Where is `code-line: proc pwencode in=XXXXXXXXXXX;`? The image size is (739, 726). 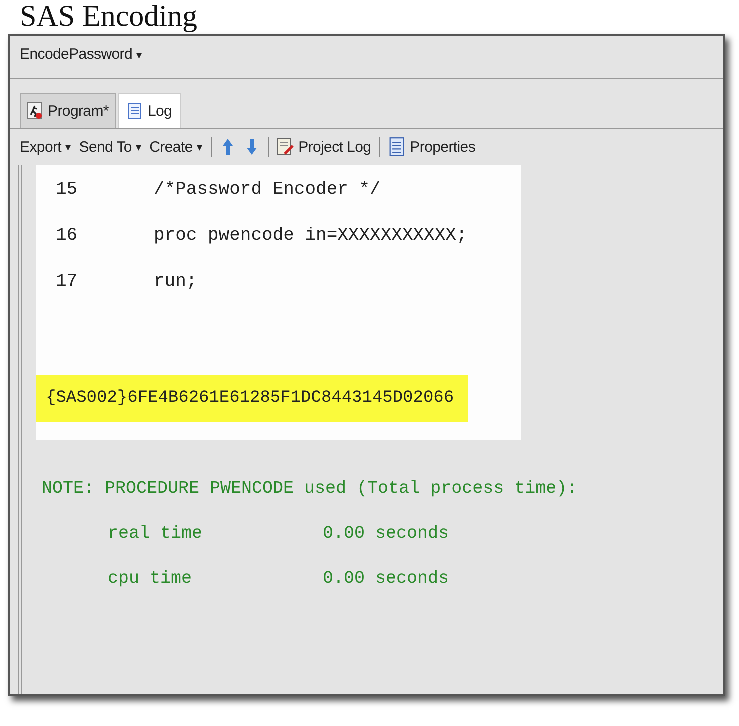
code-line: proc pwencode in=XXXXXXXXXXX; is located at coordinates (311, 236).